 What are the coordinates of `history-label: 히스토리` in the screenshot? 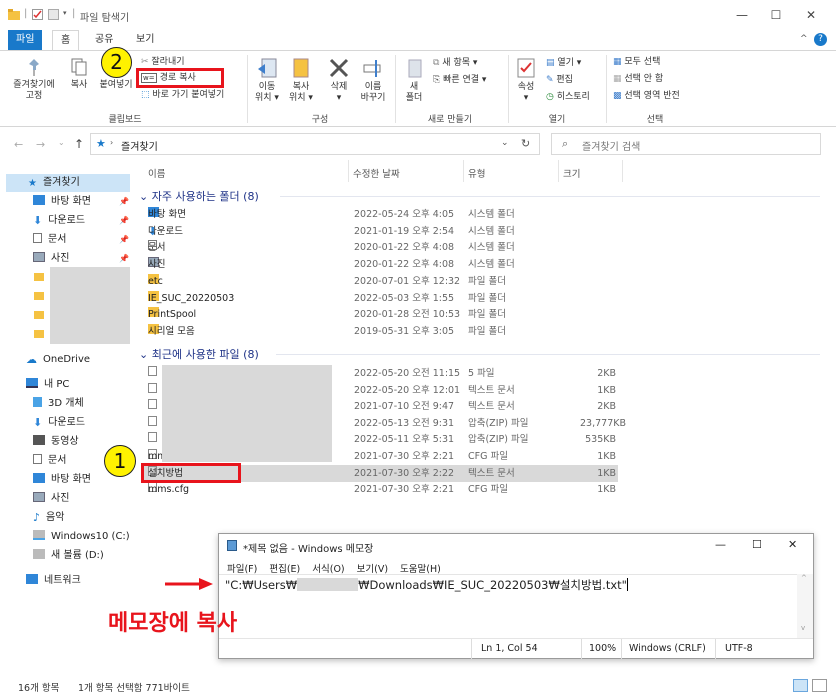 It's located at (573, 97).